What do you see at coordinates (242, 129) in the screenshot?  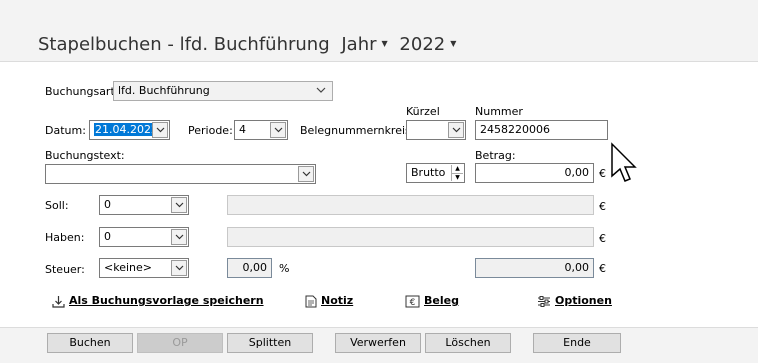 I see `periode-value: 4` at bounding box center [242, 129].